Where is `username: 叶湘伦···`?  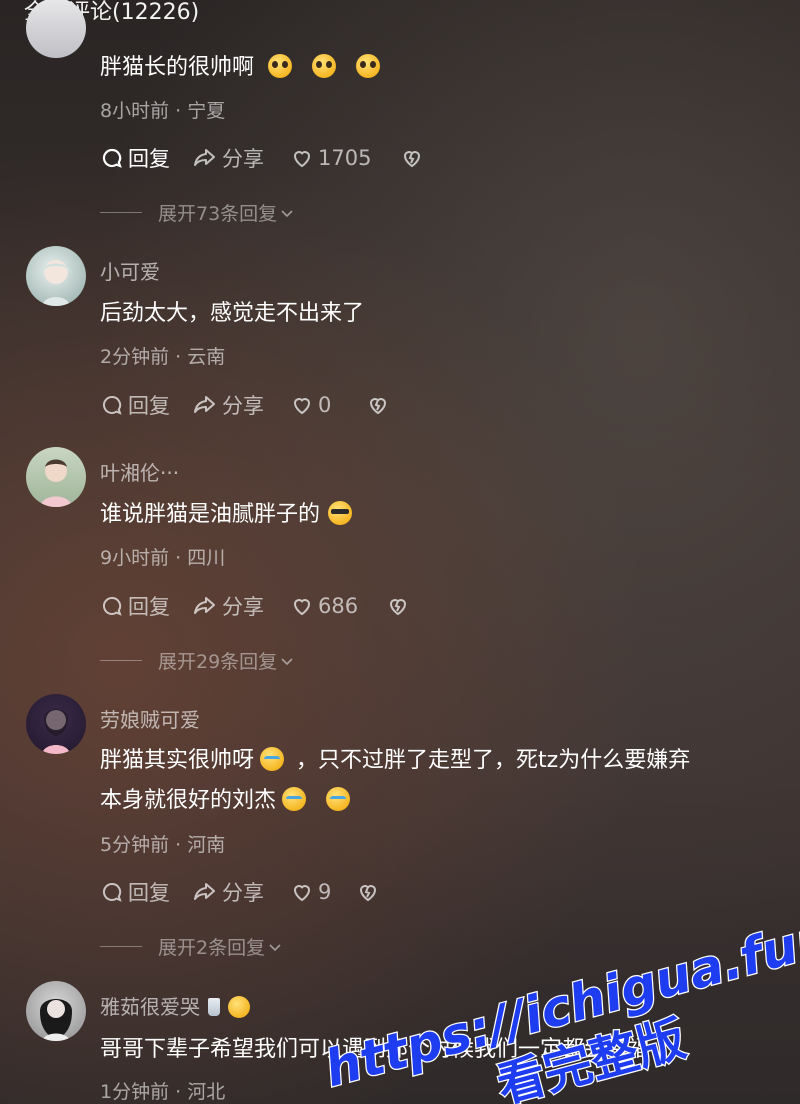 username: 叶湘伦··· is located at coordinates (139, 471).